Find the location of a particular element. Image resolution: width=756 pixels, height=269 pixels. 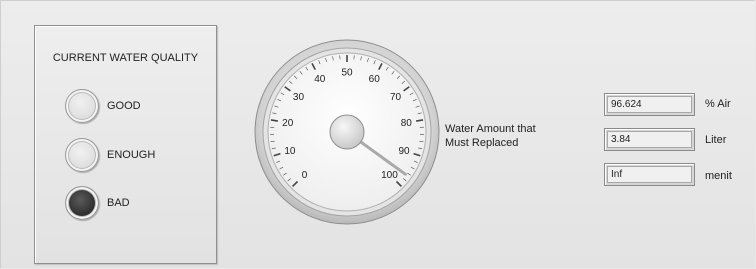

gauge-tick-label: 90 is located at coordinates (405, 151).